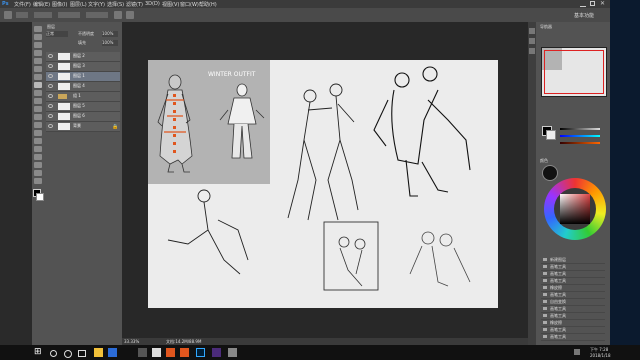 This screenshot has height=360, width=640. Describe the element at coordinates (38, 181) in the screenshot. I see `zoom-tool-icon` at that location.